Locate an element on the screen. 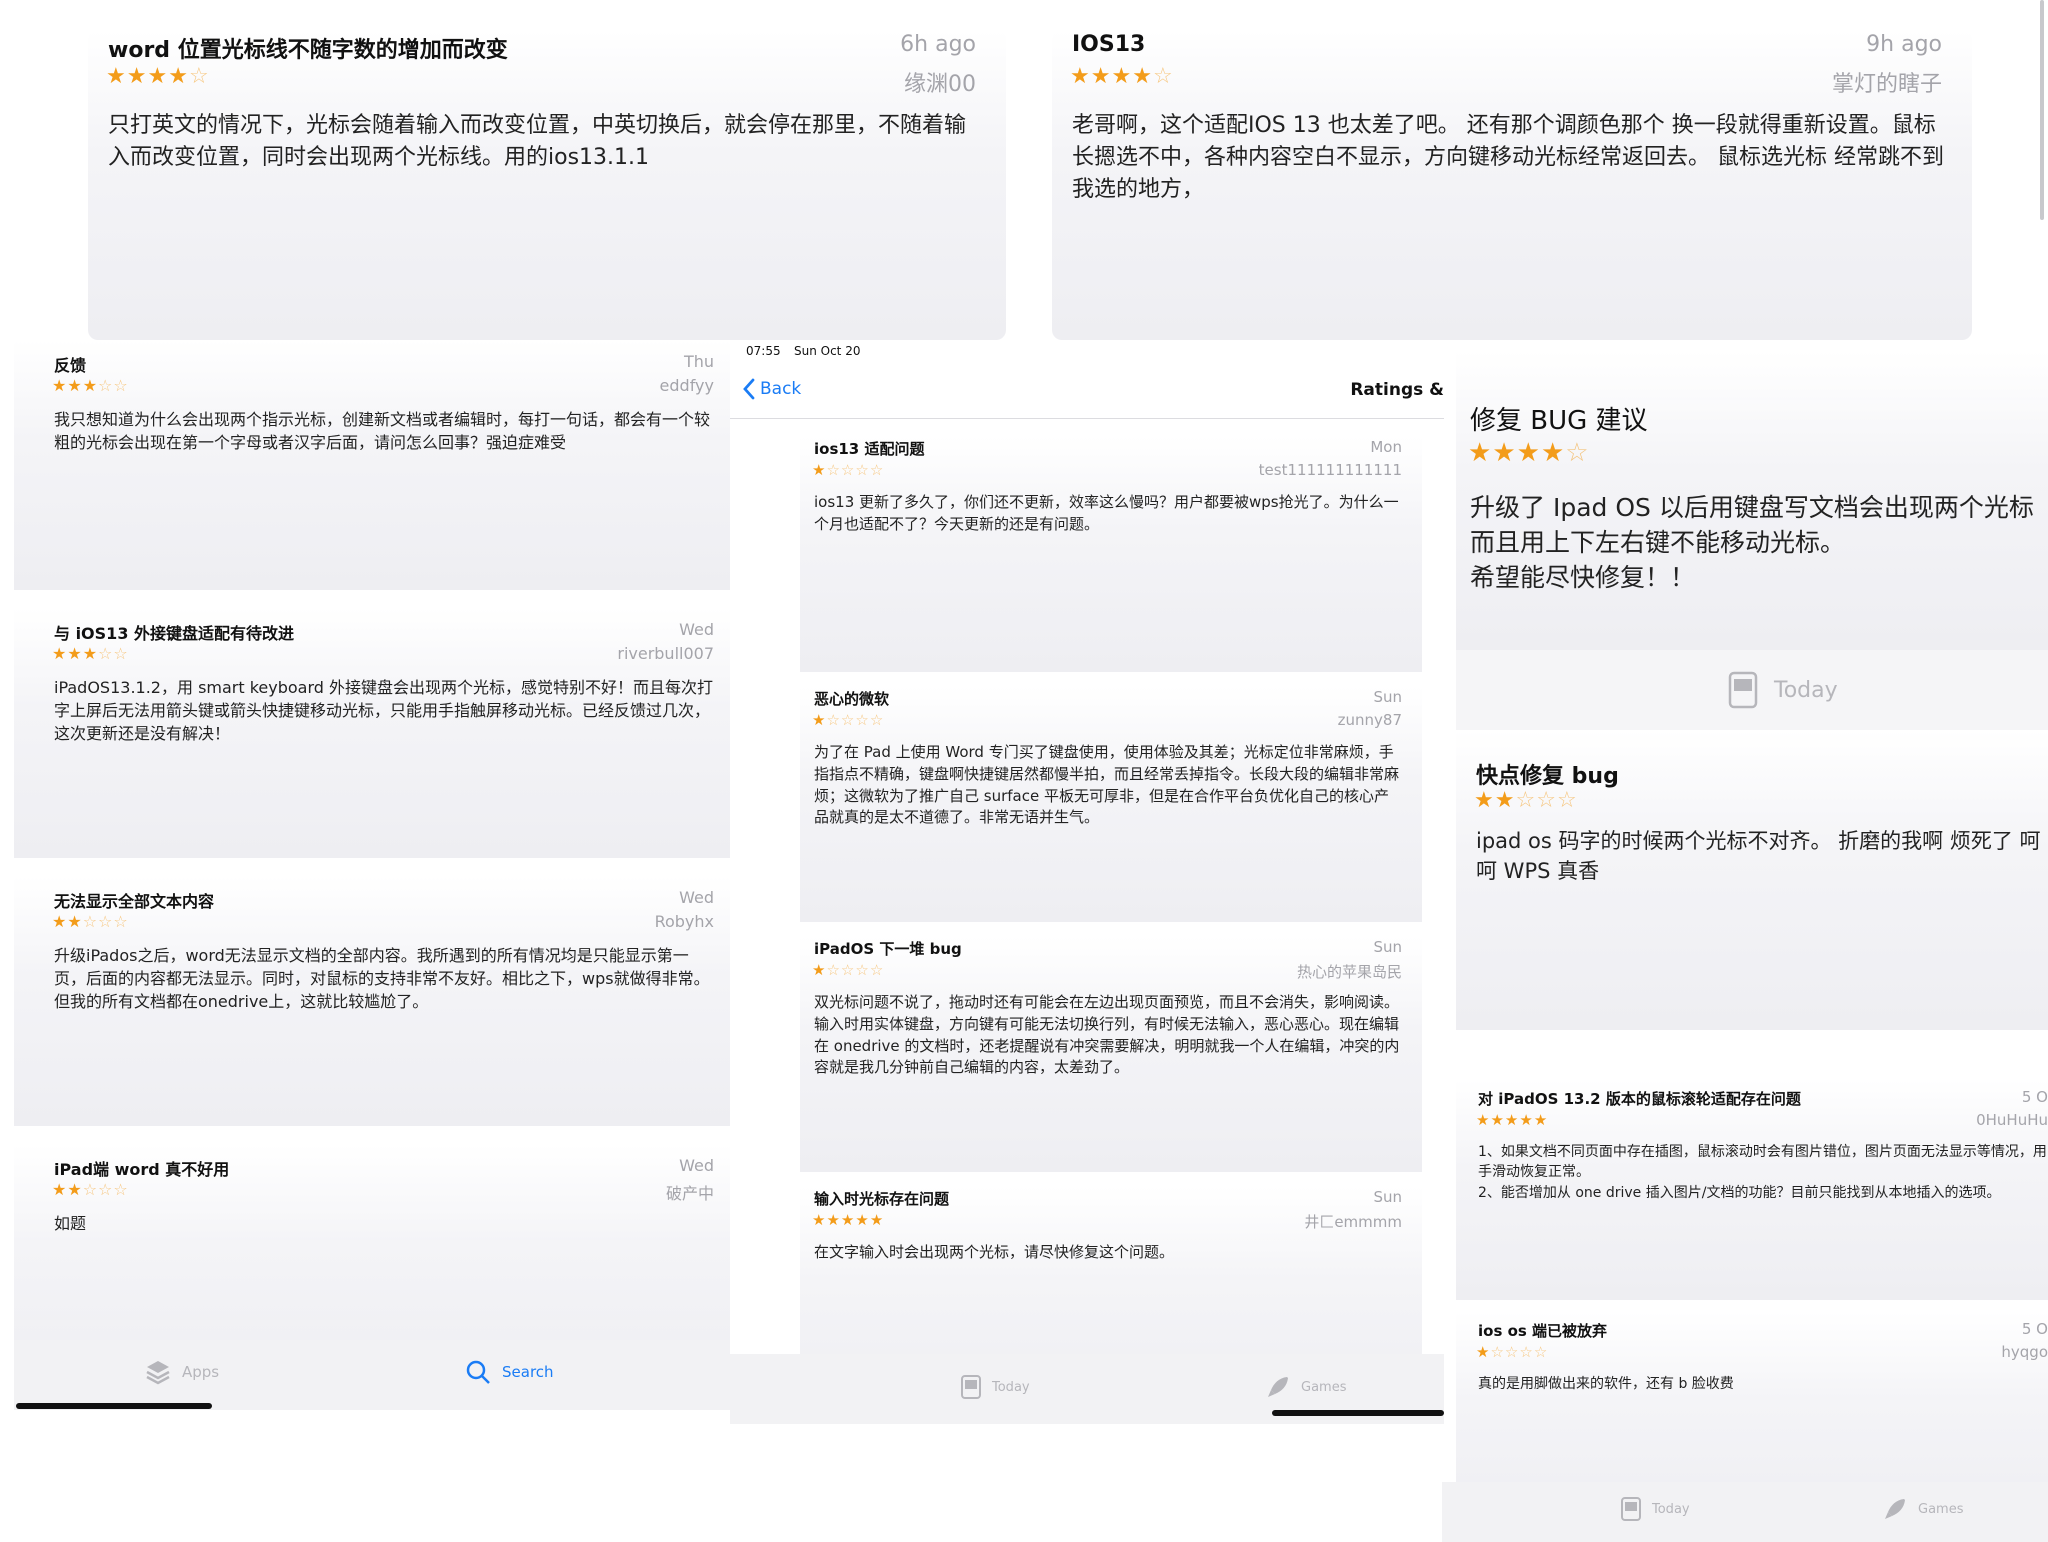 This screenshot has width=2048, height=1542. nav-title: Ratings & is located at coordinates (1397, 390).